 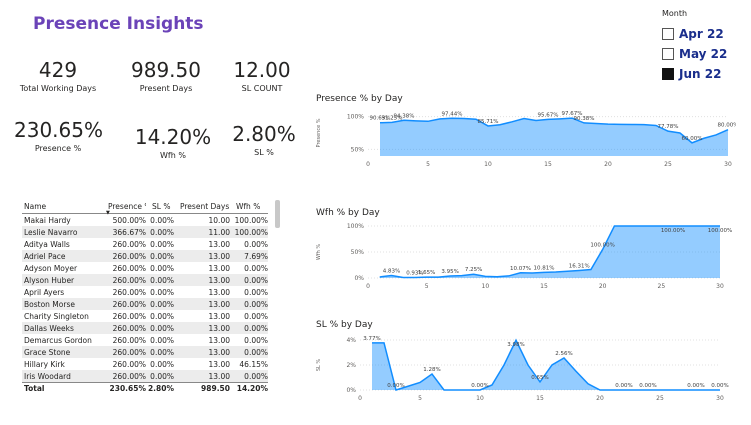 What do you see at coordinates (58, 340) in the screenshot?
I see `table-cell: Demarcus Gordon` at bounding box center [58, 340].